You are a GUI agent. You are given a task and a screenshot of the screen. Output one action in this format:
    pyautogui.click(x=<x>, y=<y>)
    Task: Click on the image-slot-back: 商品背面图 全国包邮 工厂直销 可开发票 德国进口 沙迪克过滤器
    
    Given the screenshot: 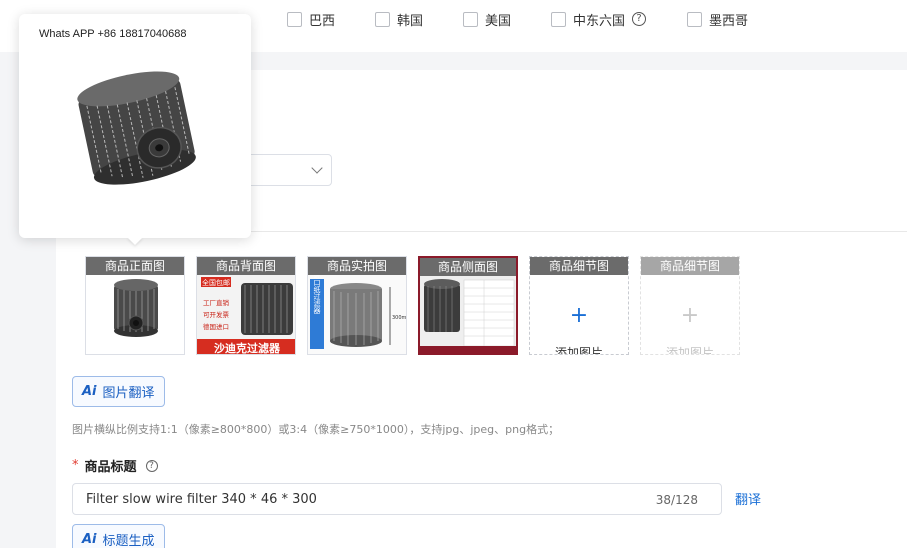 What is the action you would take?
    pyautogui.click(x=246, y=305)
    